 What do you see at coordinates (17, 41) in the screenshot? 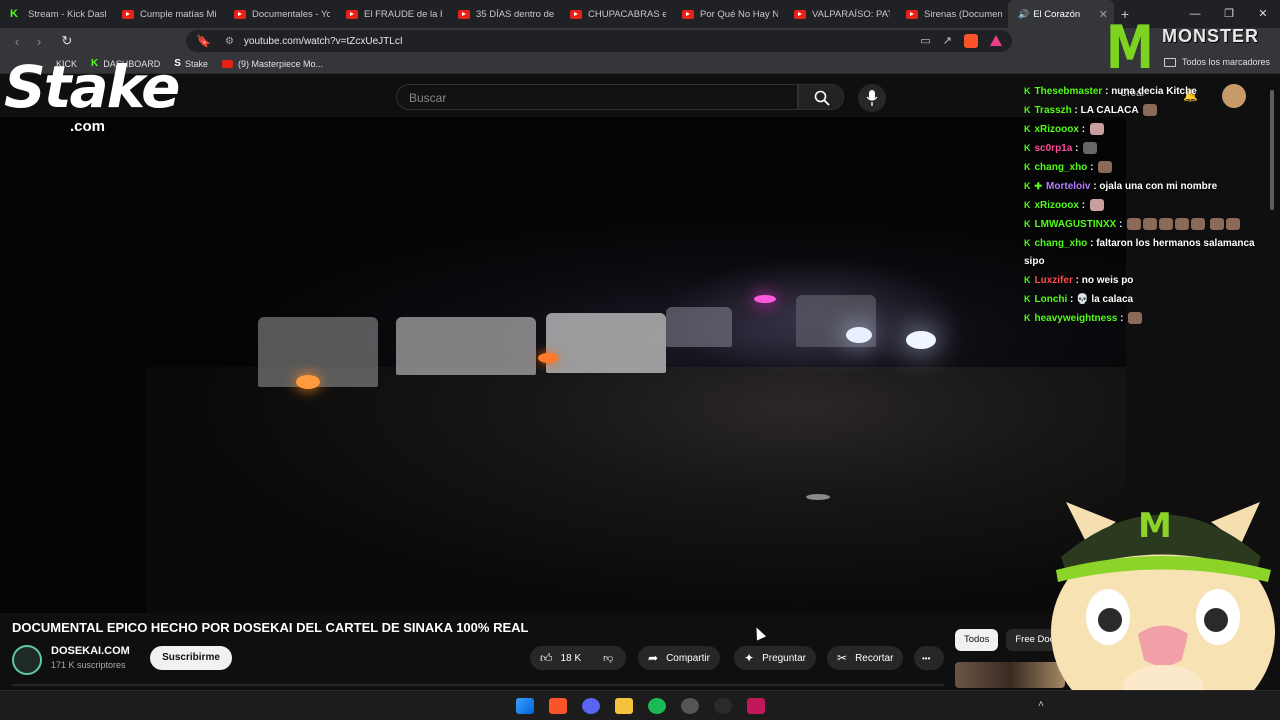
I see `back-icon: ‹` at bounding box center [17, 41].